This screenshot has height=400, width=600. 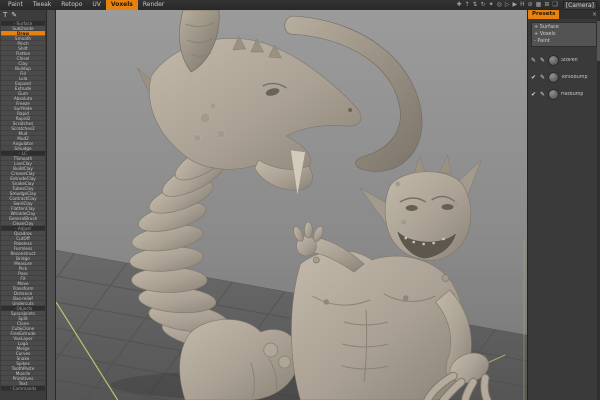 What do you see at coordinates (458, 5) in the screenshot?
I see `select-cross-icon: ✚` at bounding box center [458, 5].